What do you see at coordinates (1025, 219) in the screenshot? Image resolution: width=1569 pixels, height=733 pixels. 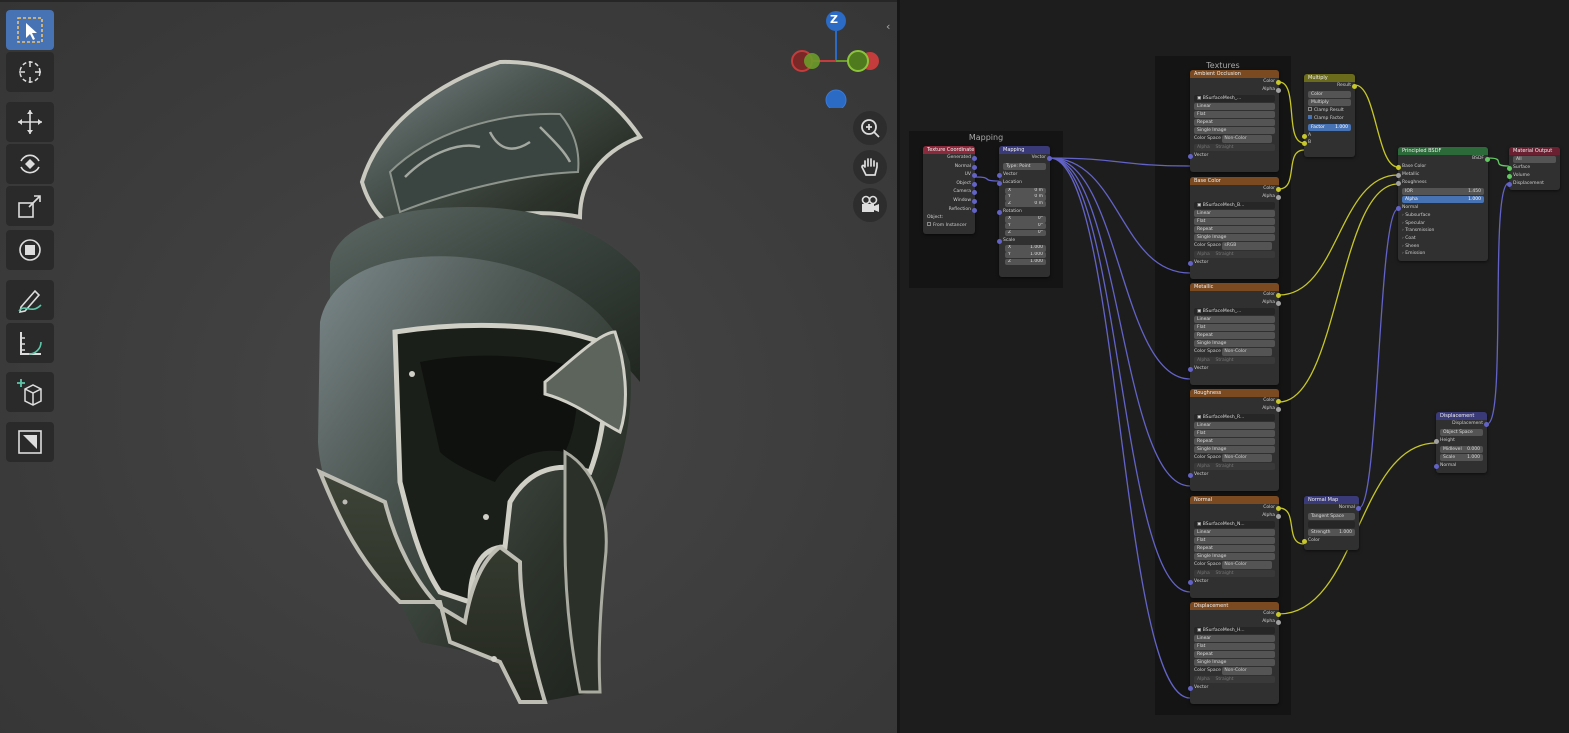 I see `mapping-rot-field: X 0°` at bounding box center [1025, 219].